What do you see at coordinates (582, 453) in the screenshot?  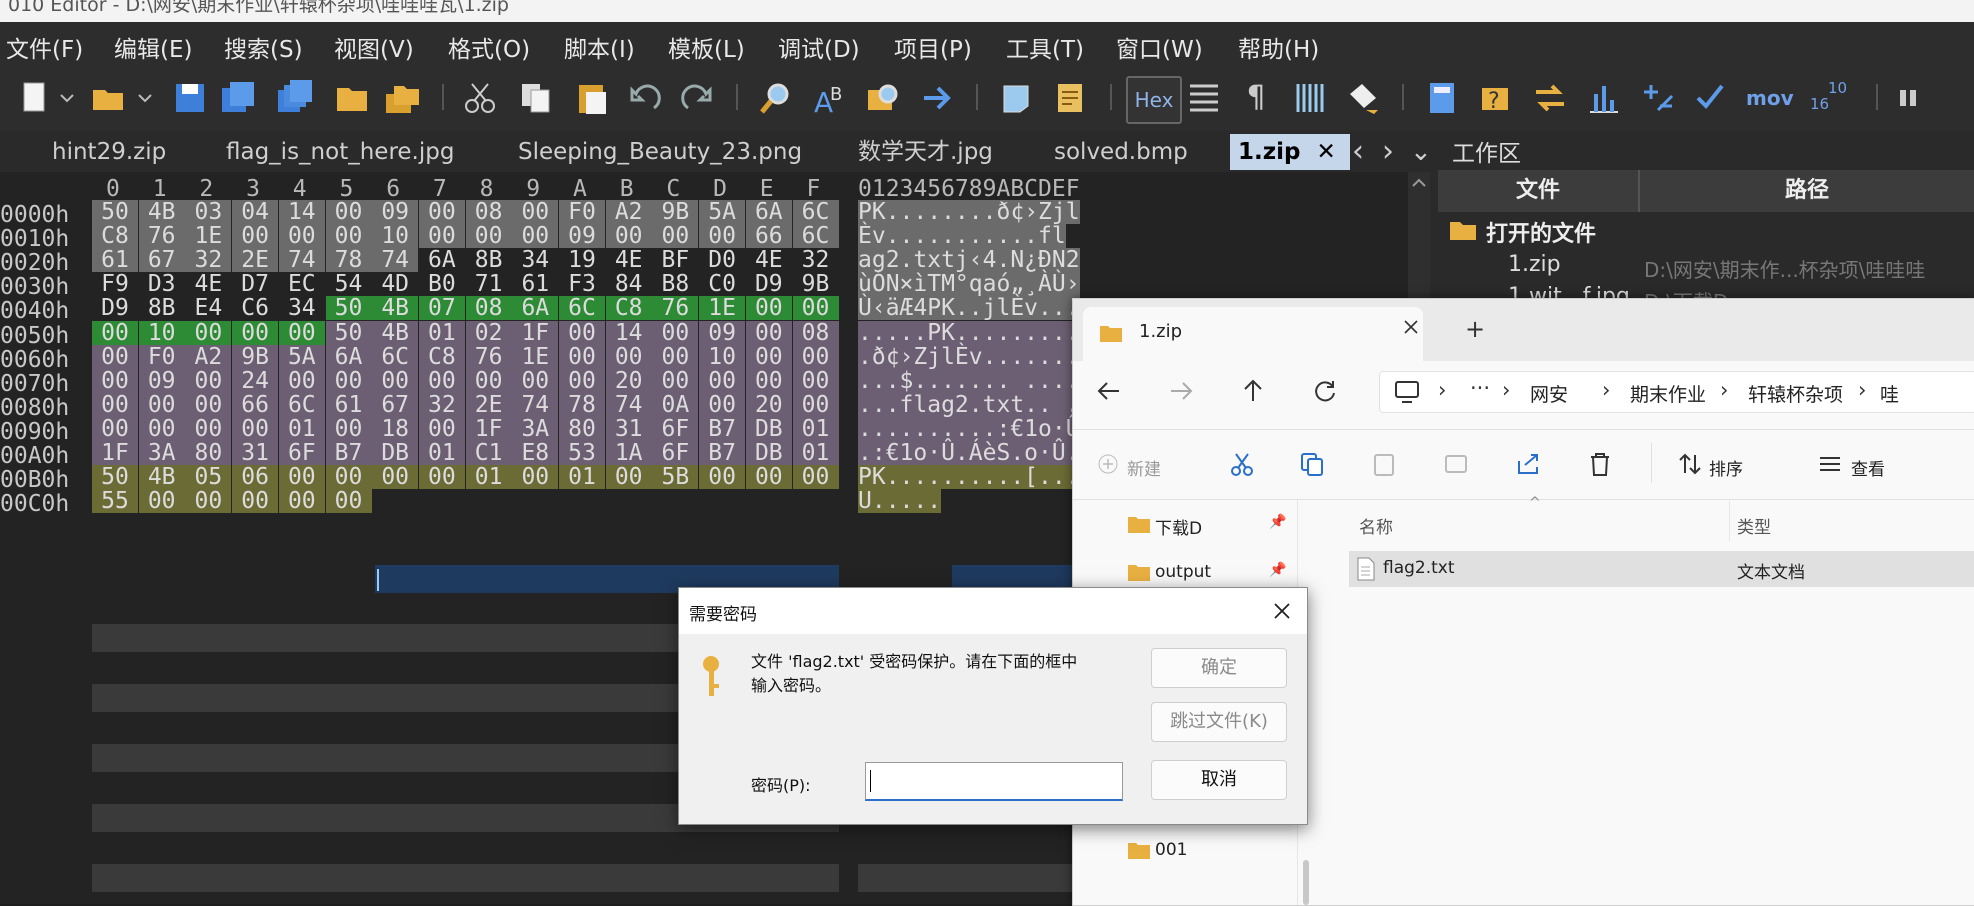 I see `hex-byte: 53` at bounding box center [582, 453].